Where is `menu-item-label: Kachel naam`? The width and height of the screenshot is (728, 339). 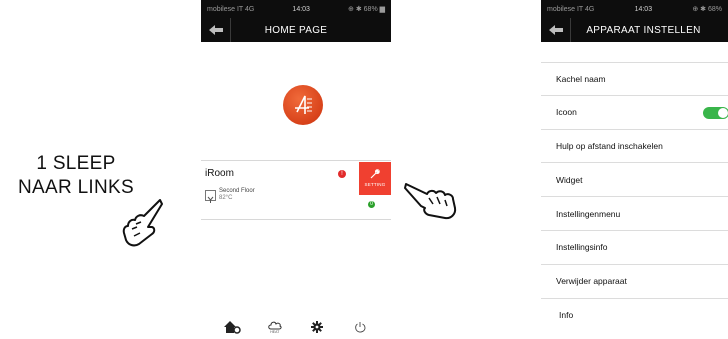 menu-item-label: Kachel naam is located at coordinates (581, 78).